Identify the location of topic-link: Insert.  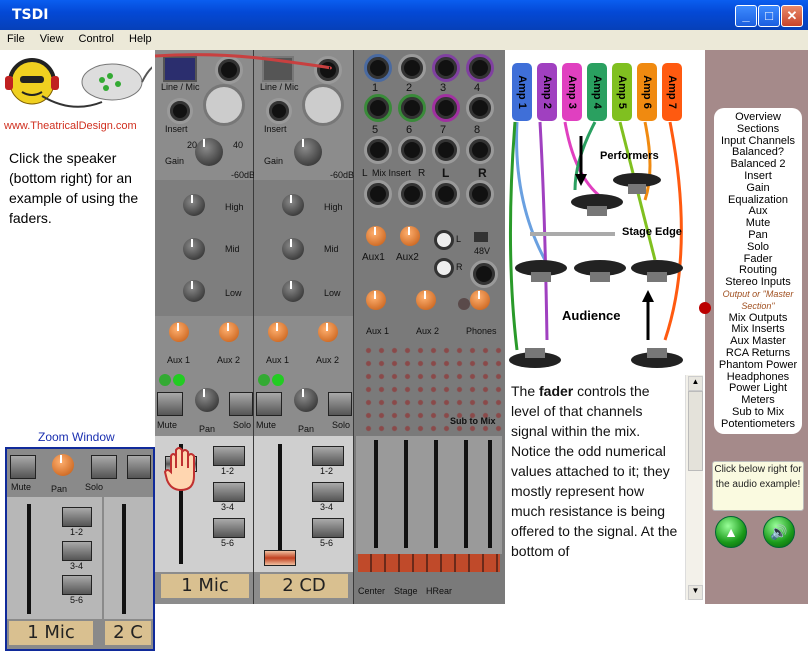
(758, 176).